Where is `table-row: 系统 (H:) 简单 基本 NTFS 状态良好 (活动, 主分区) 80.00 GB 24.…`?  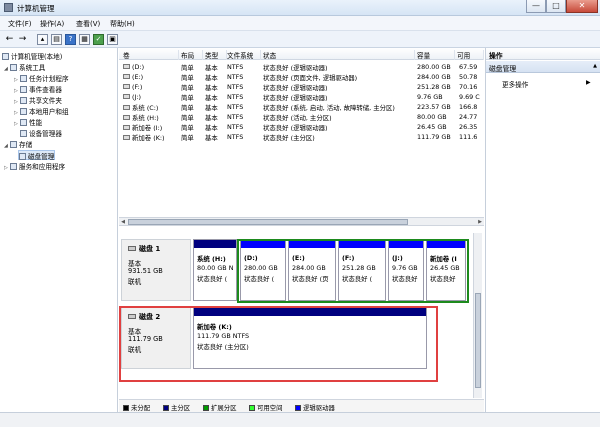 table-row: 系统 (H:) 简单 基本 NTFS 状态良好 (活动, 主分区) 80.00 GB 24.… is located at coordinates (301, 117).